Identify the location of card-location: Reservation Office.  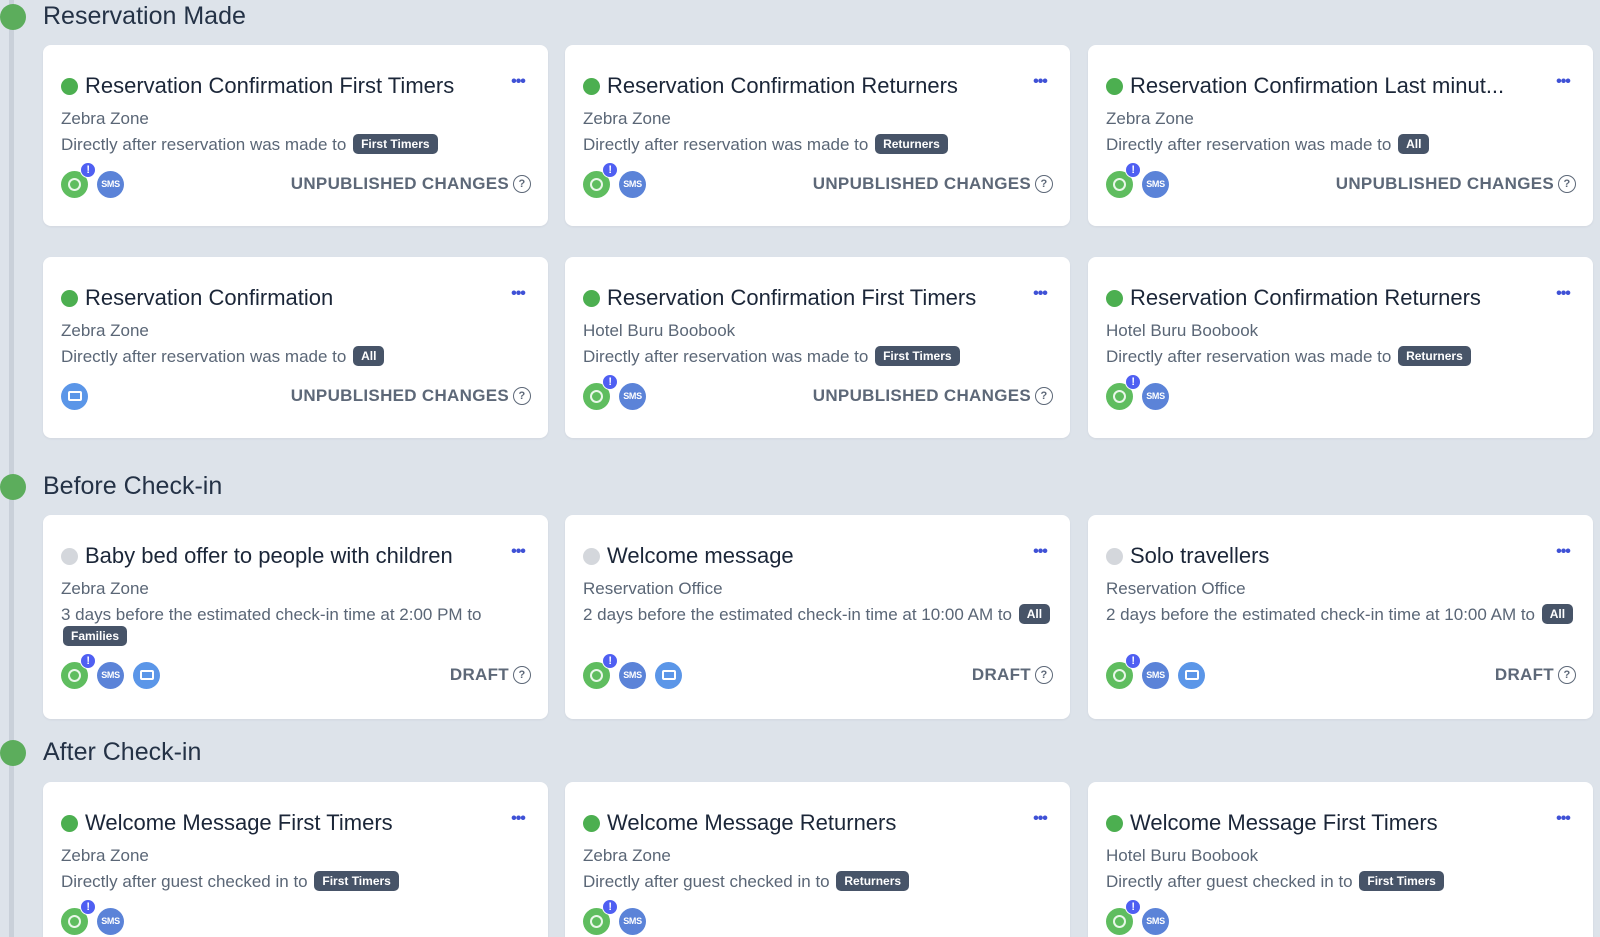
(653, 588).